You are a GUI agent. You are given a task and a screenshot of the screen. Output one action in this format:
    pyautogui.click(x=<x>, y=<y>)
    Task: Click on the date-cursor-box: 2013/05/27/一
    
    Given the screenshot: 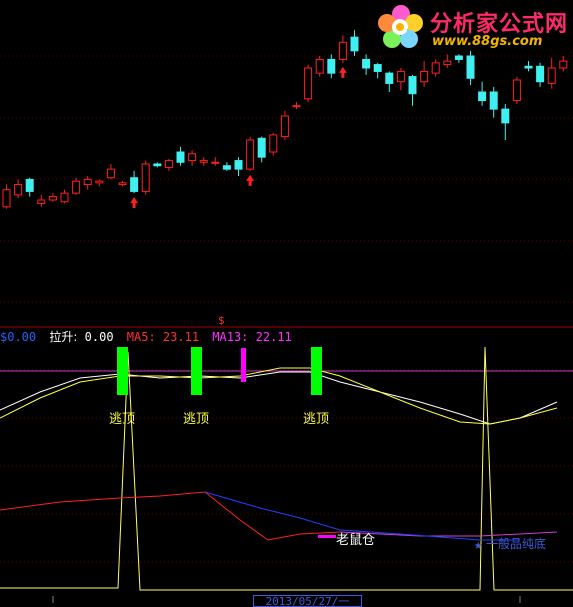 What is the action you would take?
    pyautogui.click(x=307, y=601)
    